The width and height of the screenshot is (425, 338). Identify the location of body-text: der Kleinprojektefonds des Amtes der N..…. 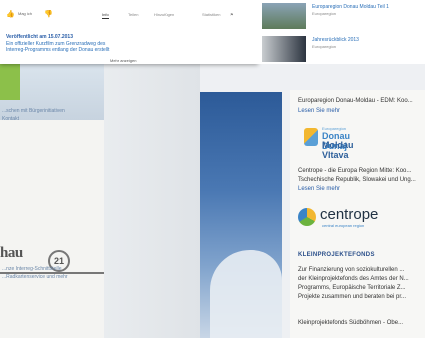
(353, 279).